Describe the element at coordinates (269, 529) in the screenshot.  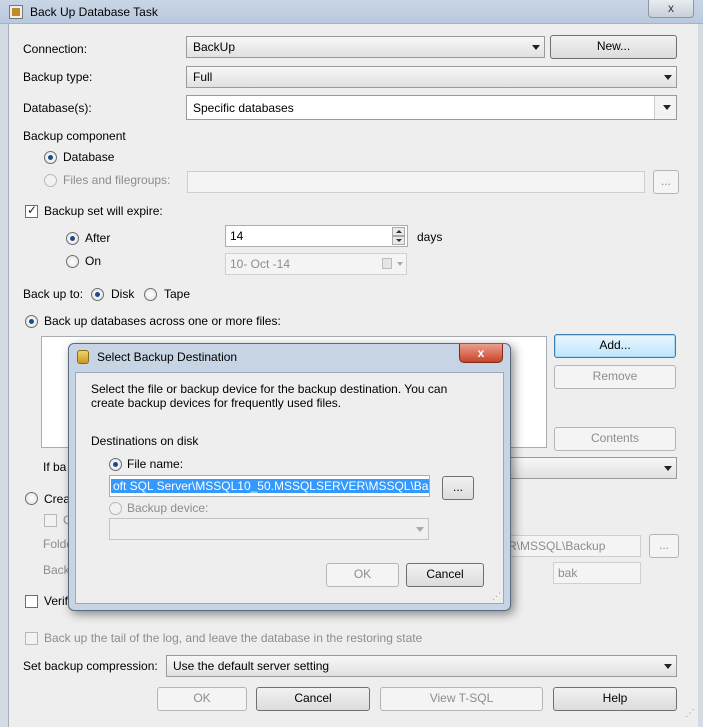
I see `backup-device-select` at that location.